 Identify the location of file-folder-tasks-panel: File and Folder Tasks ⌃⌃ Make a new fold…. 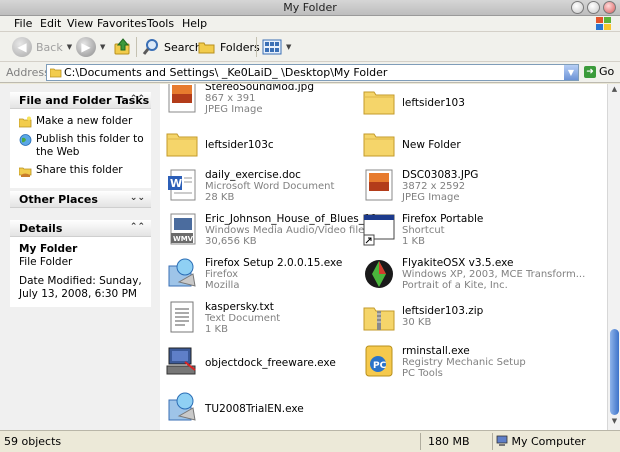
(80, 140).